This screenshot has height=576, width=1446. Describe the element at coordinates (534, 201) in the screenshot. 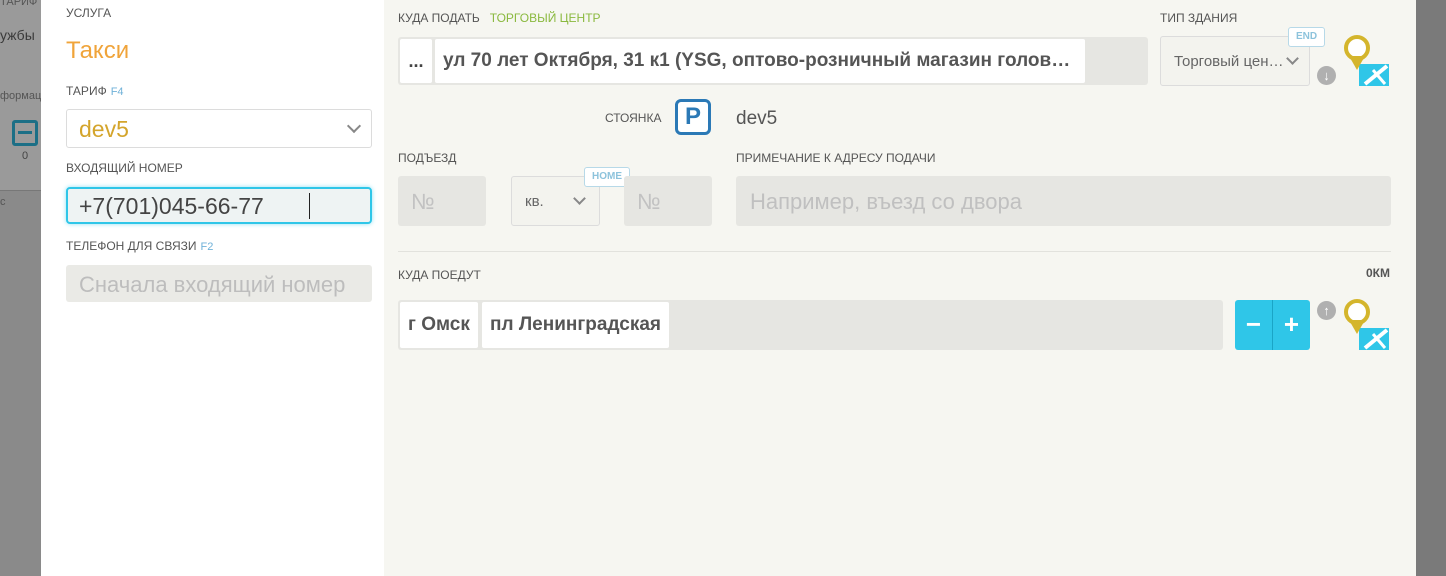

I see `apartment-type-value: кв.` at that location.